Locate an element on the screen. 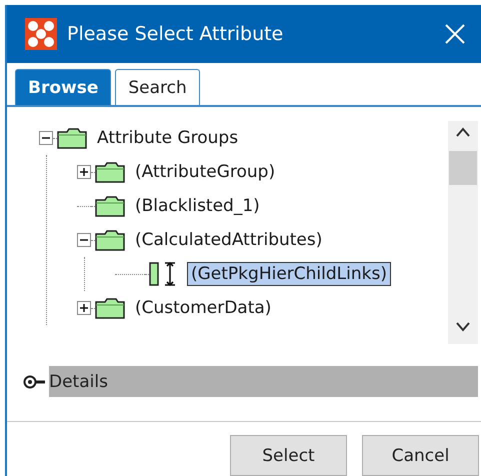 Image resolution: width=481 pixels, height=476 pixels. dialog-button: Select is located at coordinates (288, 455).